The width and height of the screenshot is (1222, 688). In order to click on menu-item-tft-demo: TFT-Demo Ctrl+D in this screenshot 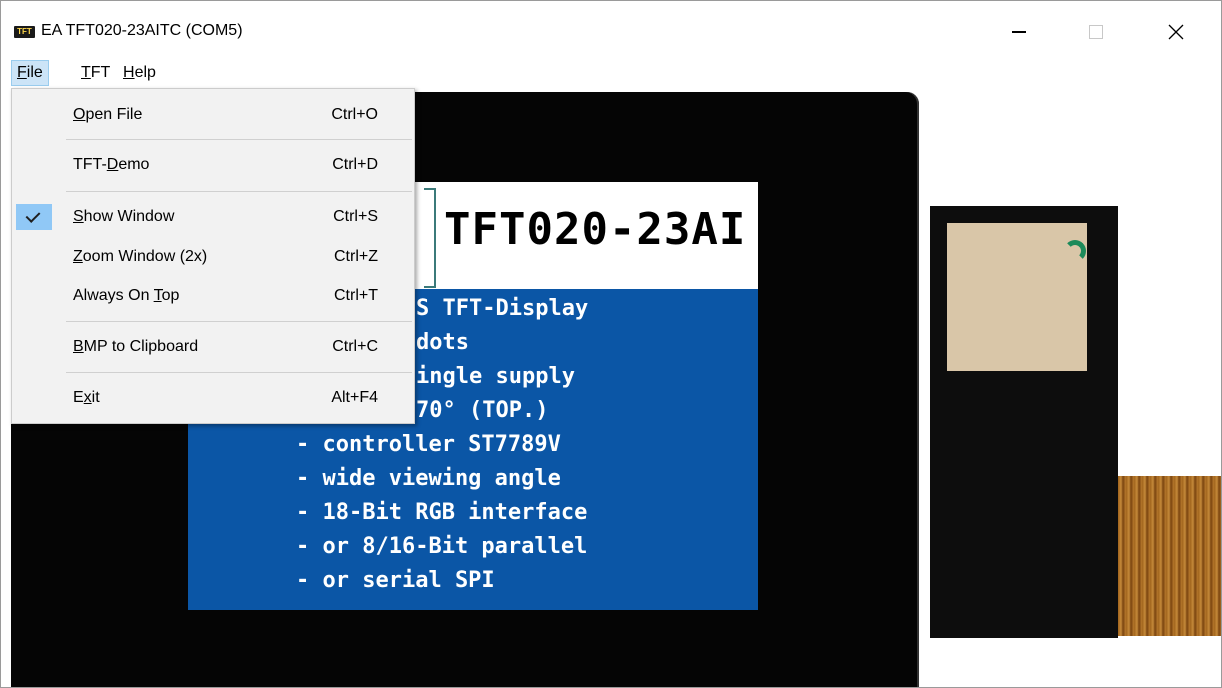, I will do `click(213, 165)`.